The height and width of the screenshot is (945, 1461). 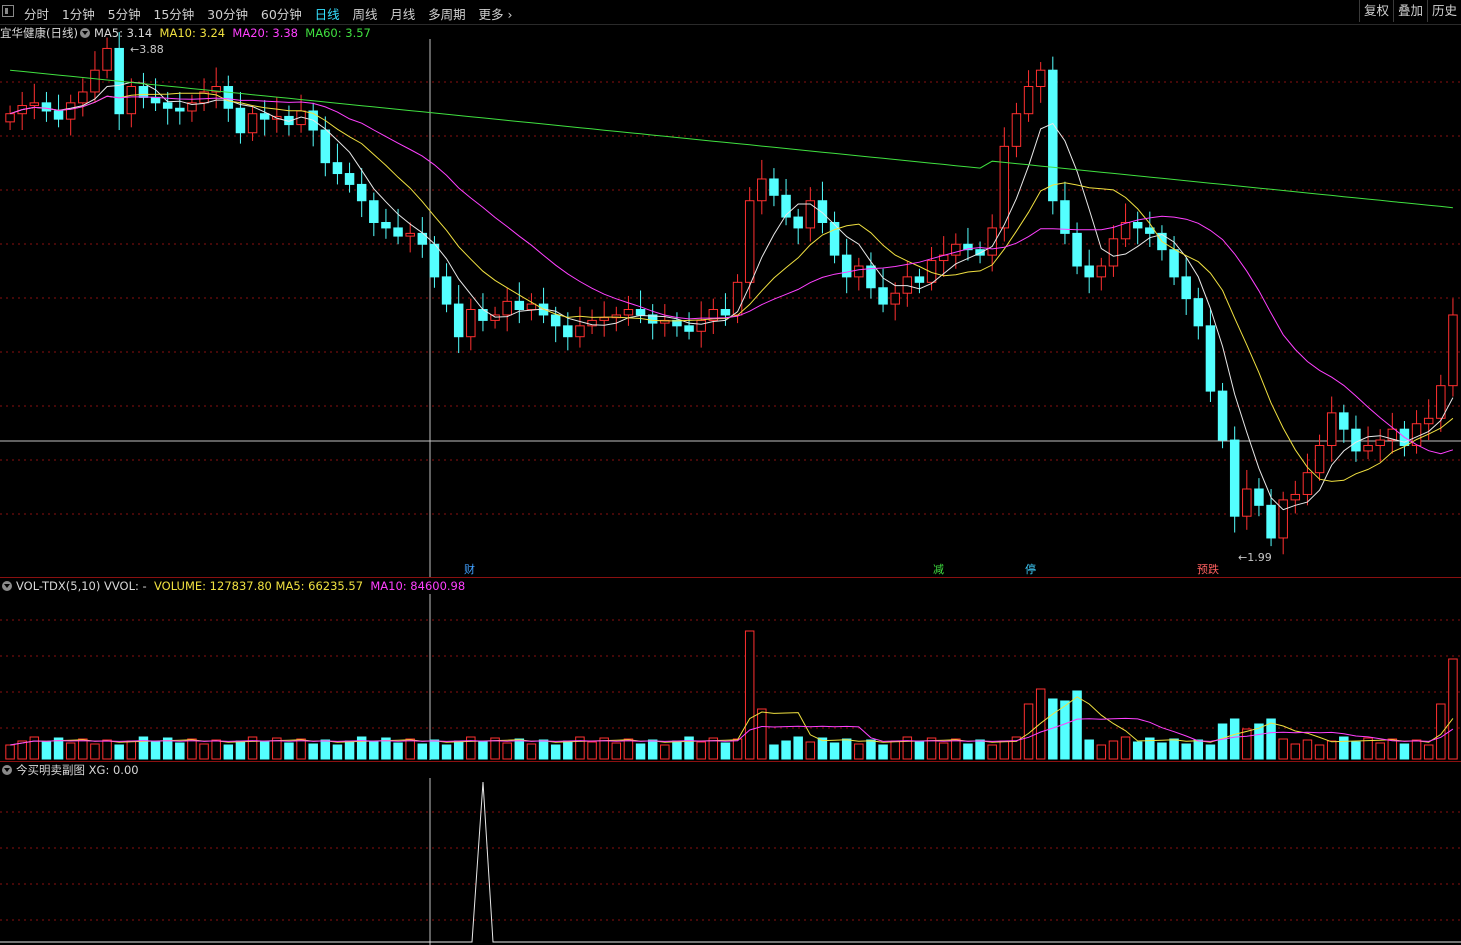 I want to click on tab-multi-period: 多周期, so click(x=447, y=13).